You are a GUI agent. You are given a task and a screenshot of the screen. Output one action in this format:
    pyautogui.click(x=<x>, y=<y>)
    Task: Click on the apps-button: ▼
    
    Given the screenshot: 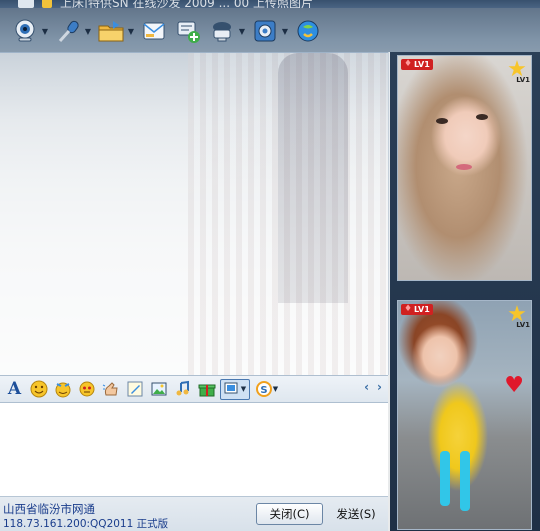 What is the action you would take?
    pyautogui.click(x=269, y=31)
    